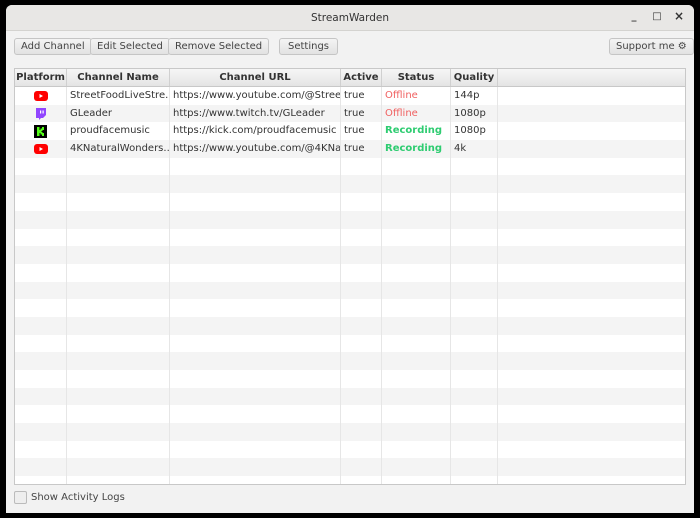 Image resolution: width=700 pixels, height=518 pixels. Describe the element at coordinates (416, 77) in the screenshot. I see `header-status: Status` at that location.